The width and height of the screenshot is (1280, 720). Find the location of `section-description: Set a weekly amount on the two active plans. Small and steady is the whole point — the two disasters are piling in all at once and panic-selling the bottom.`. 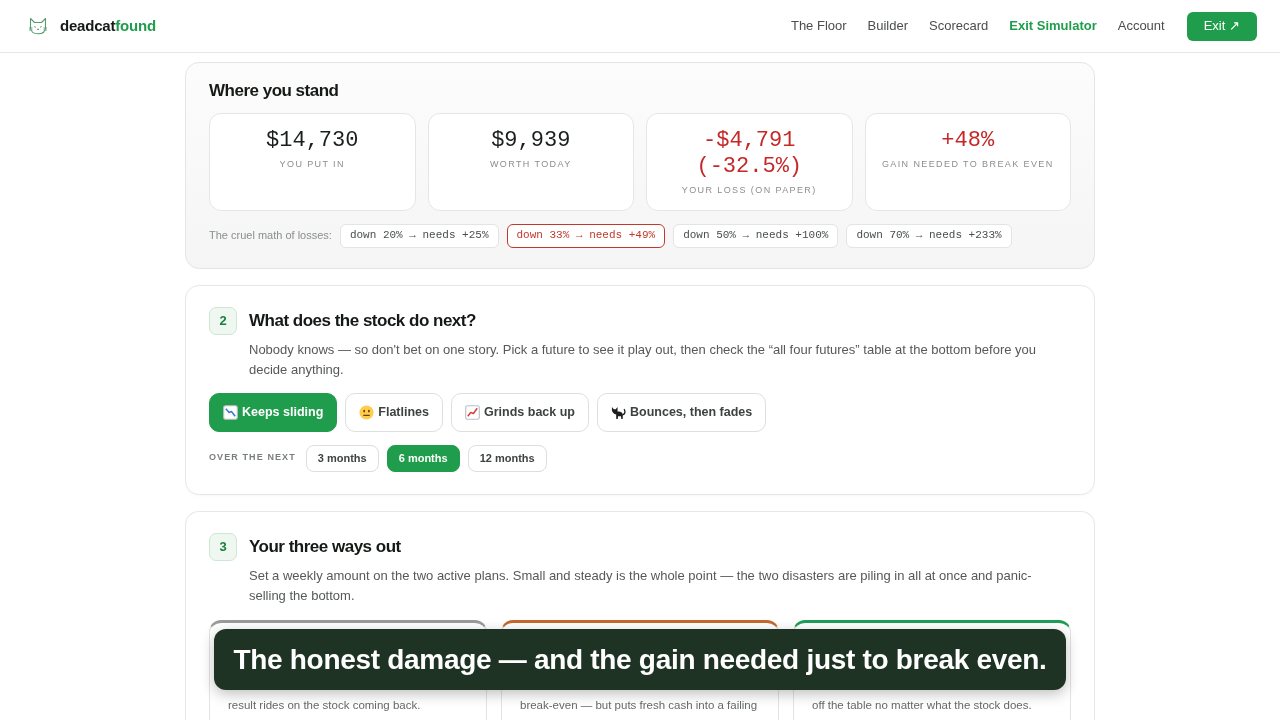

section-description: Set a weekly amount on the two active plans. Small and steady is the whole point — the two disasters are piling in all at once and panic-selling the bottom. is located at coordinates (641, 585).